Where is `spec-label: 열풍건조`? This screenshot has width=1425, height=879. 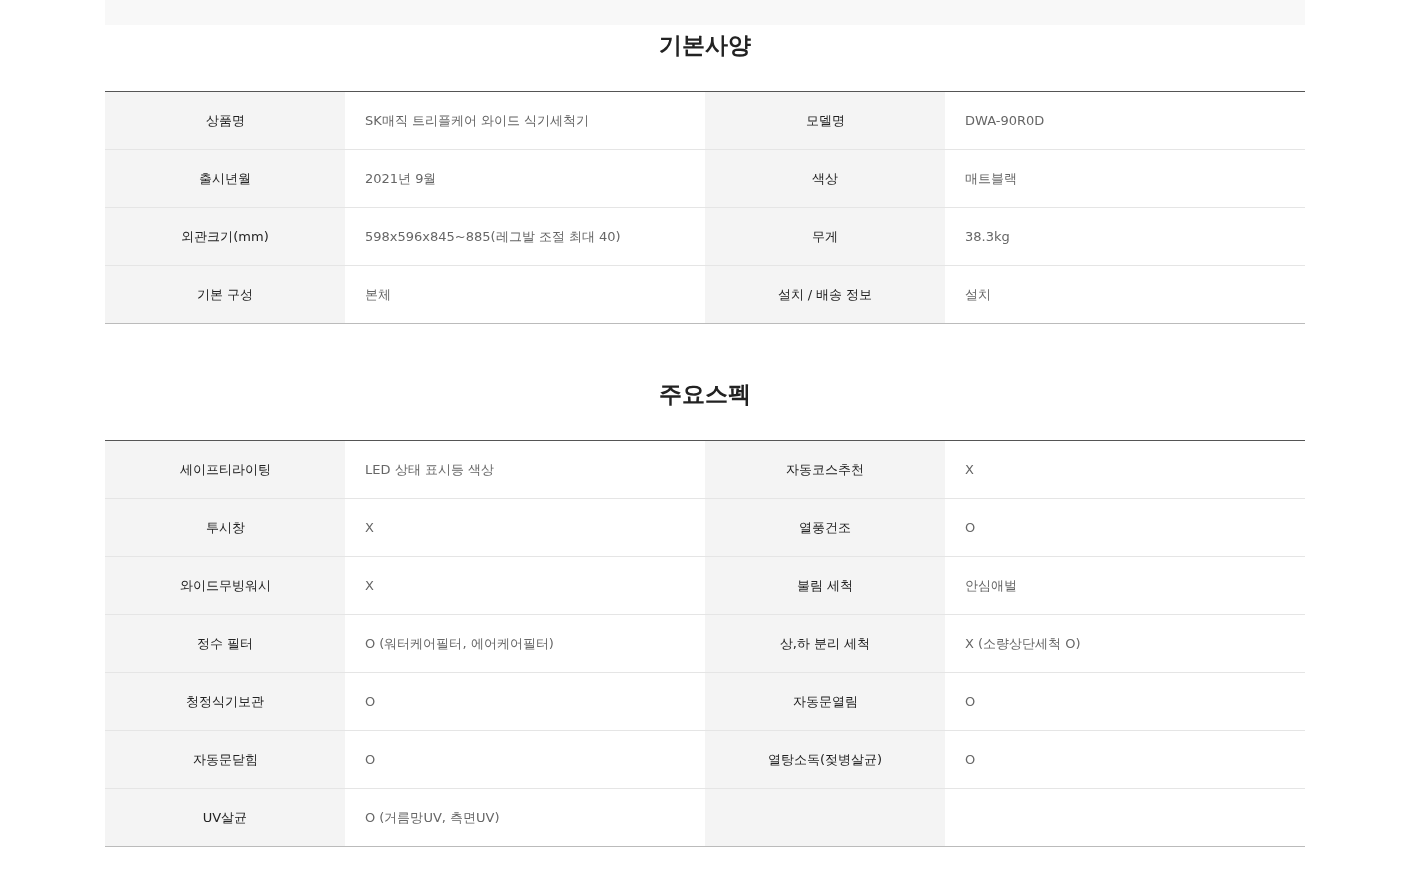 spec-label: 열풍건조 is located at coordinates (825, 527).